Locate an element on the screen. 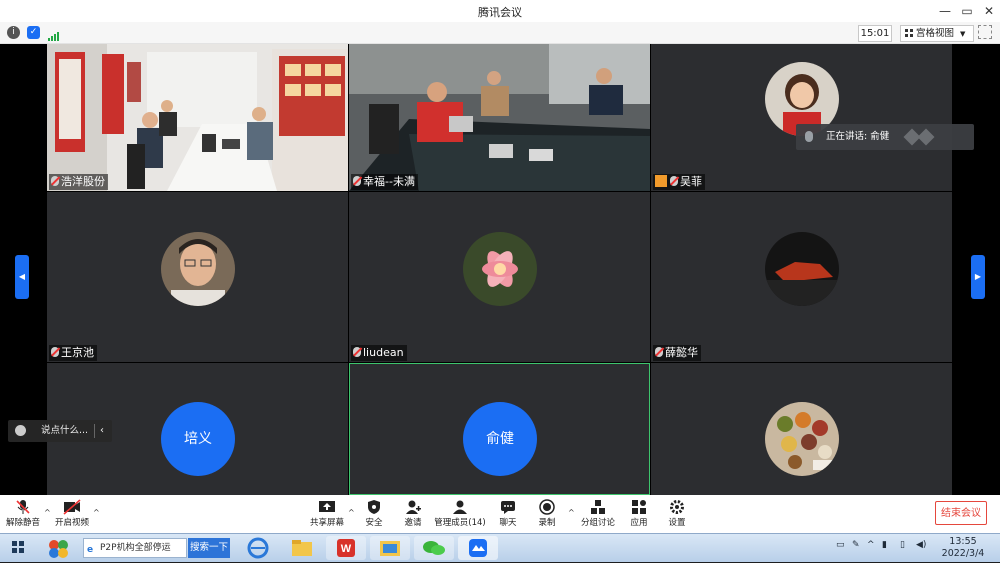 Image resolution: width=1000 pixels, height=563 pixels. invite-button: 邀请 is located at coordinates (413, 512).